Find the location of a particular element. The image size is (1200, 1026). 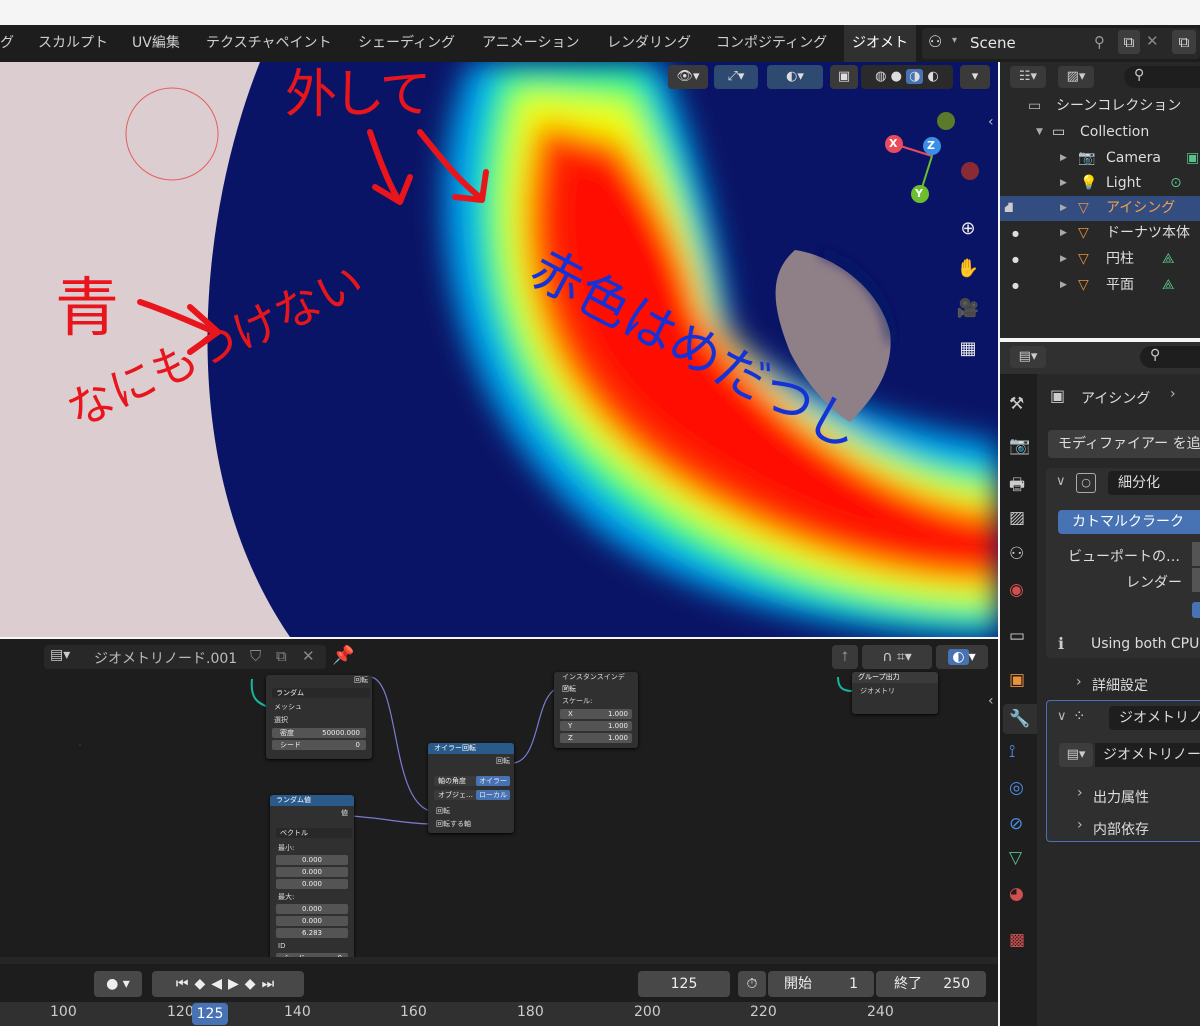

min-y-field: 0.000 is located at coordinates (312, 872).